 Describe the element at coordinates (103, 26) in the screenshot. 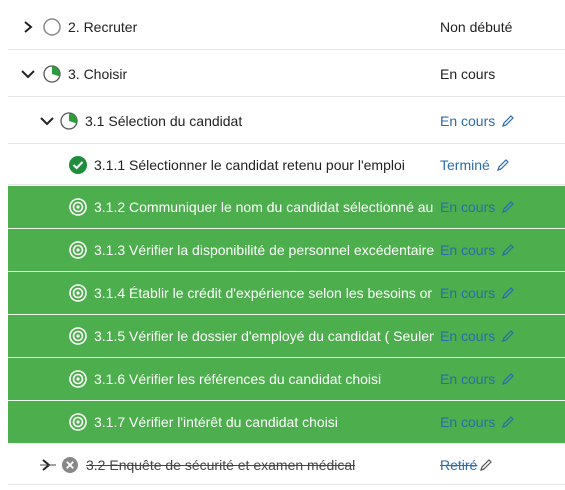

I see `task-label: 2. Recruter` at that location.